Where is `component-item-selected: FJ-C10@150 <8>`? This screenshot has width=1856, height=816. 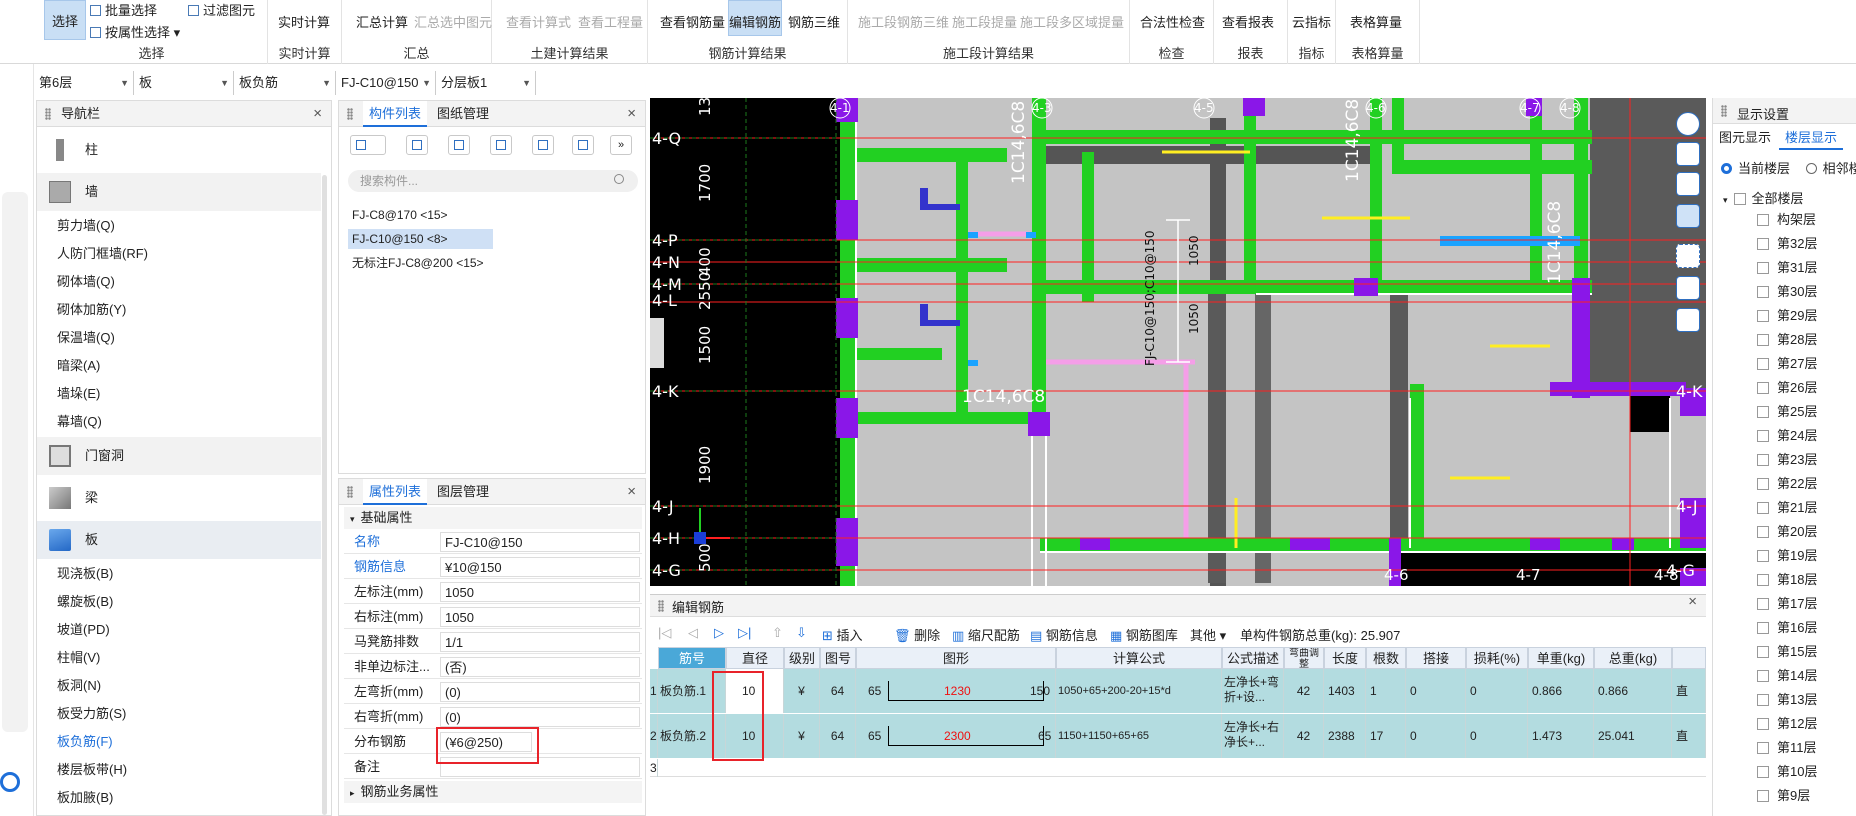
component-item-selected: FJ-C10@150 <8> is located at coordinates (420, 239).